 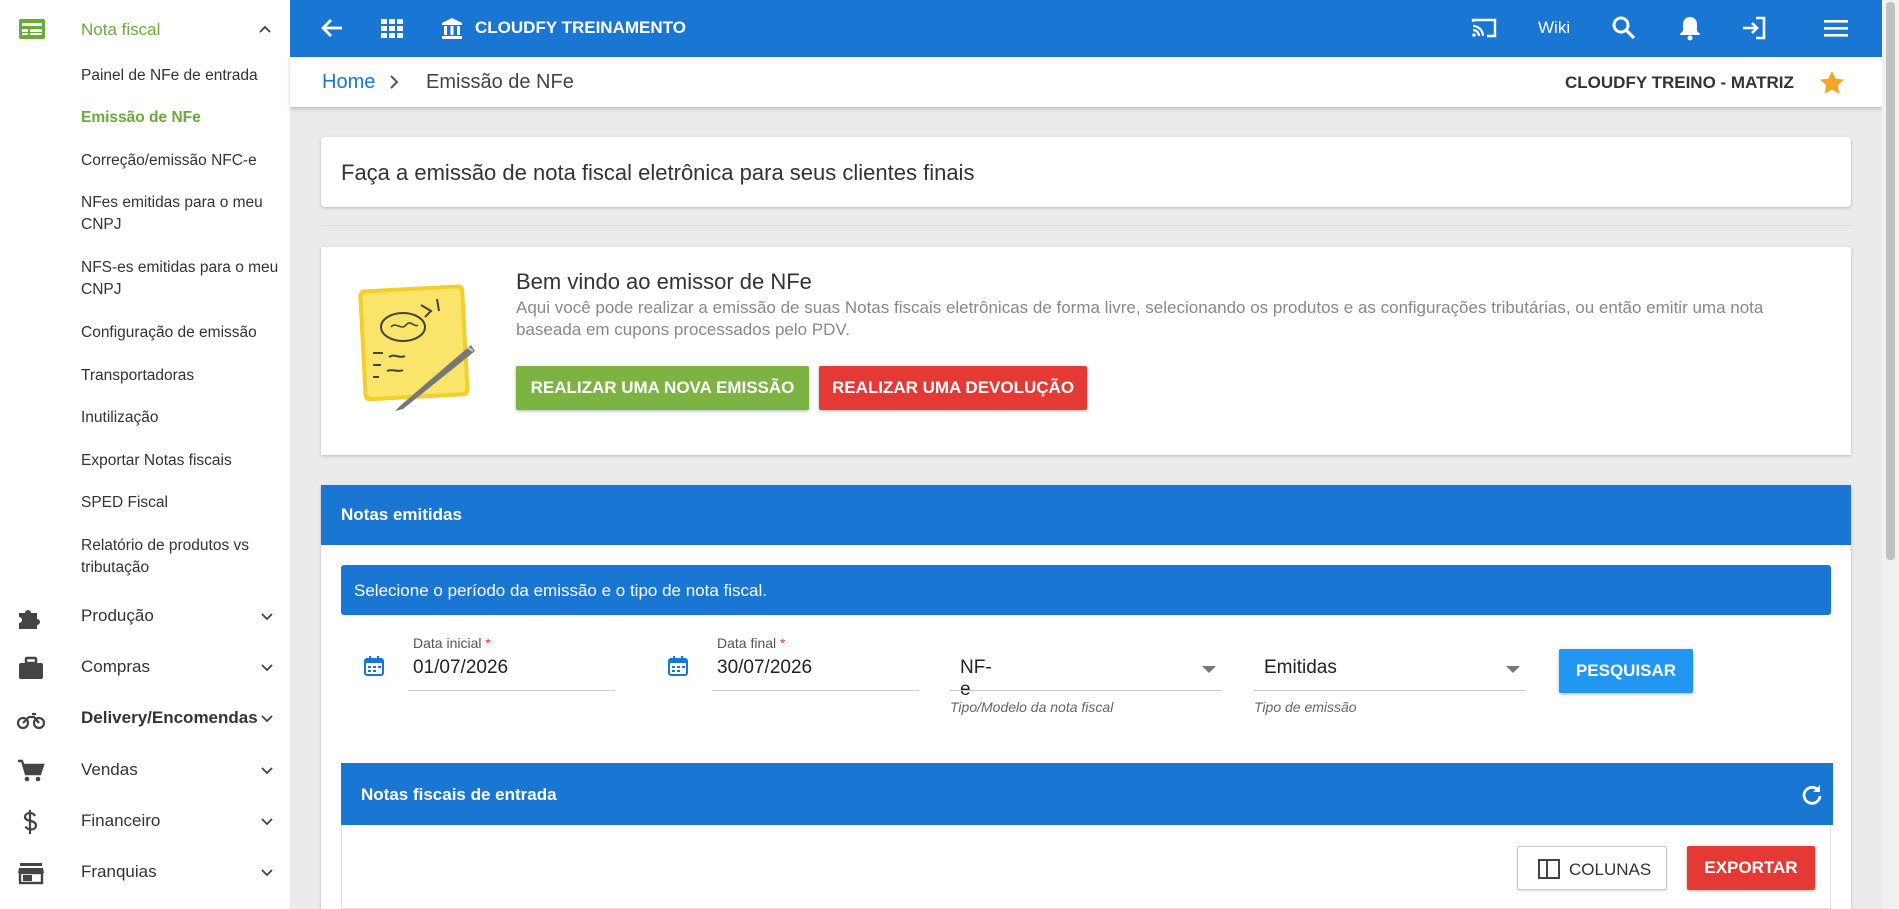 I want to click on notifications-bell-icon, so click(x=1690, y=28).